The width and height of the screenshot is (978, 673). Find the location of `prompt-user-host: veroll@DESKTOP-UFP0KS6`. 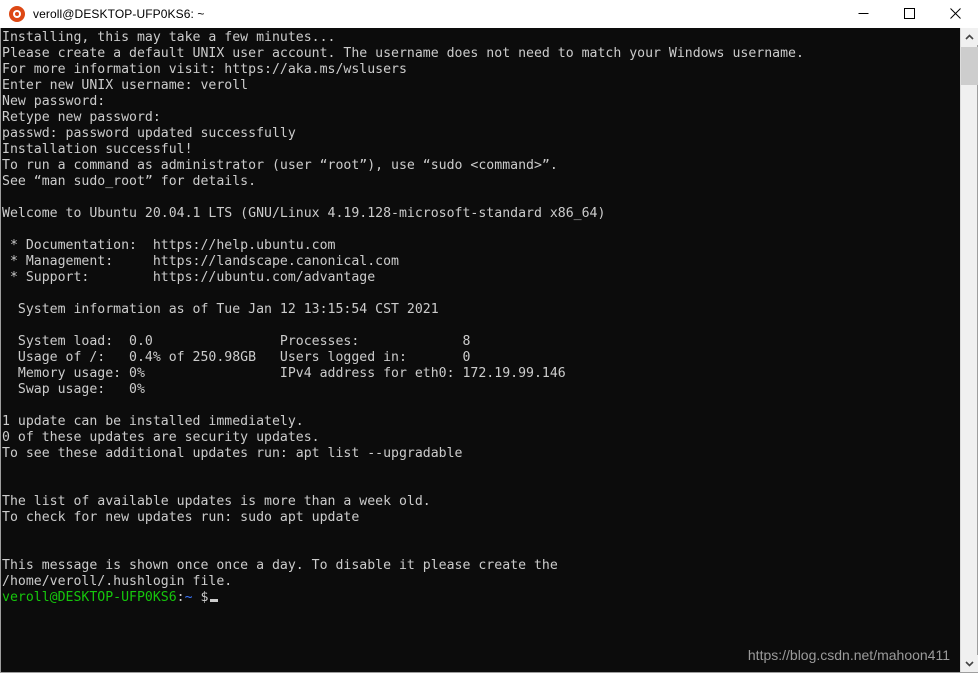

prompt-user-host: veroll@DESKTOP-UFP0KS6 is located at coordinates (89, 597).